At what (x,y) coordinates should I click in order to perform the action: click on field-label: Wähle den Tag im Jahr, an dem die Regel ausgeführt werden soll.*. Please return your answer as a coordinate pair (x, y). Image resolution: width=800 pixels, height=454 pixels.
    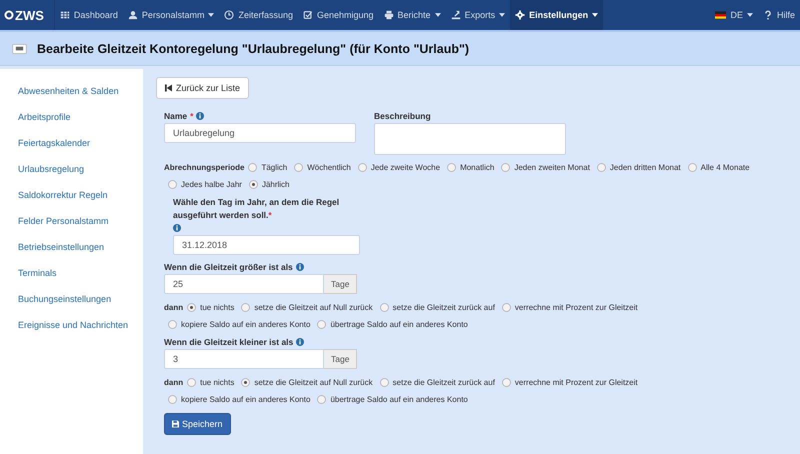
    Looking at the image, I should click on (256, 209).